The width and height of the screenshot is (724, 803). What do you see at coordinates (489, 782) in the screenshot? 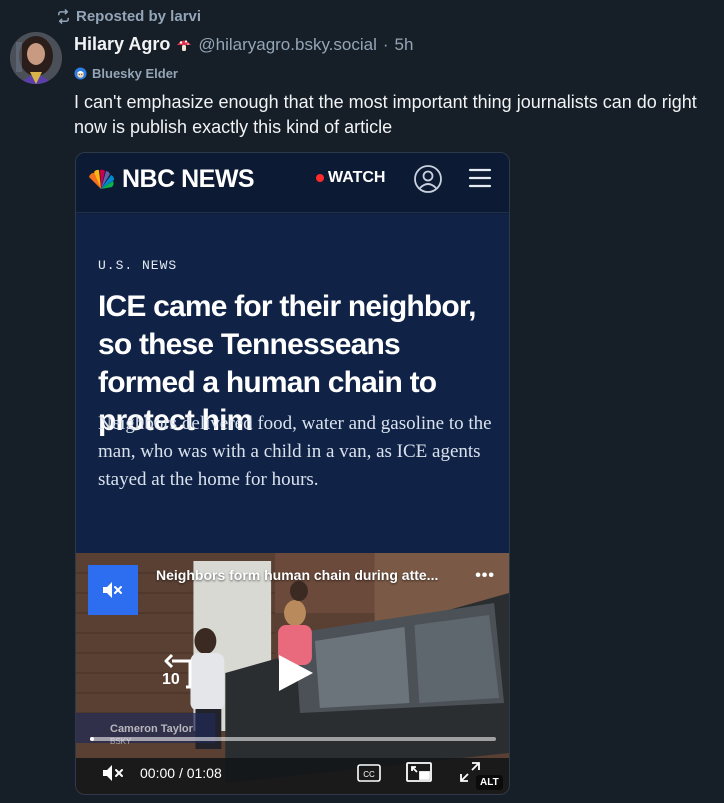
I see `alt-text-badge: ALT` at bounding box center [489, 782].